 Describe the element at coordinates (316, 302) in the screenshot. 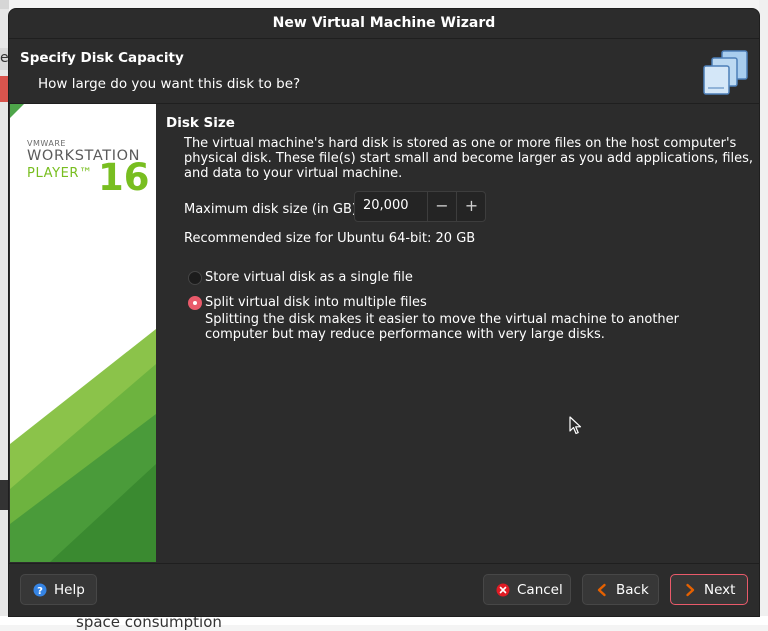

I see `radio-label-split: Split virtual disk into multiple files` at that location.